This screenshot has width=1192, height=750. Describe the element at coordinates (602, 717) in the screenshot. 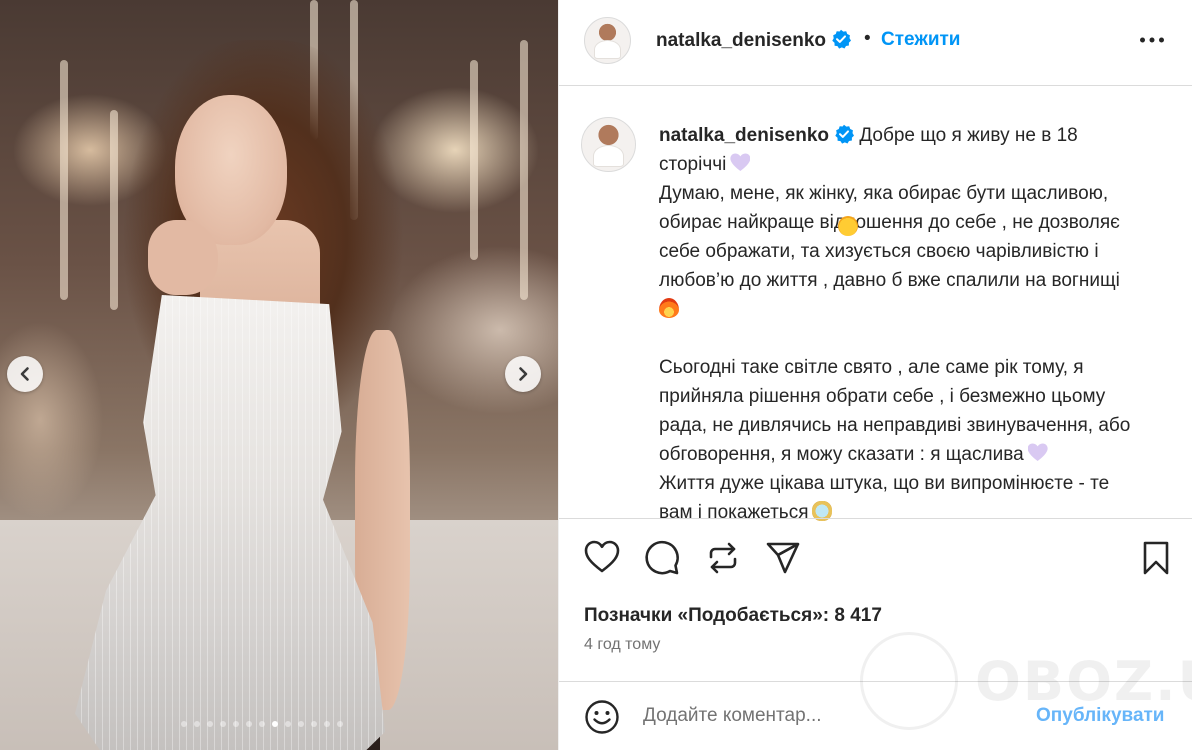

I see `emoji-smile-icon` at that location.